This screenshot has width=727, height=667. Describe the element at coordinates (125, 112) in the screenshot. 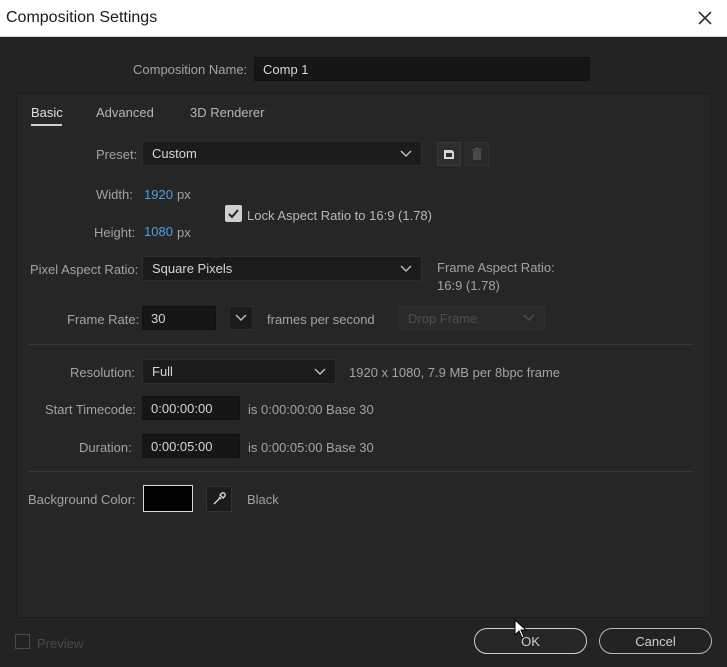

I see `tab-advanced: Advanced` at that location.